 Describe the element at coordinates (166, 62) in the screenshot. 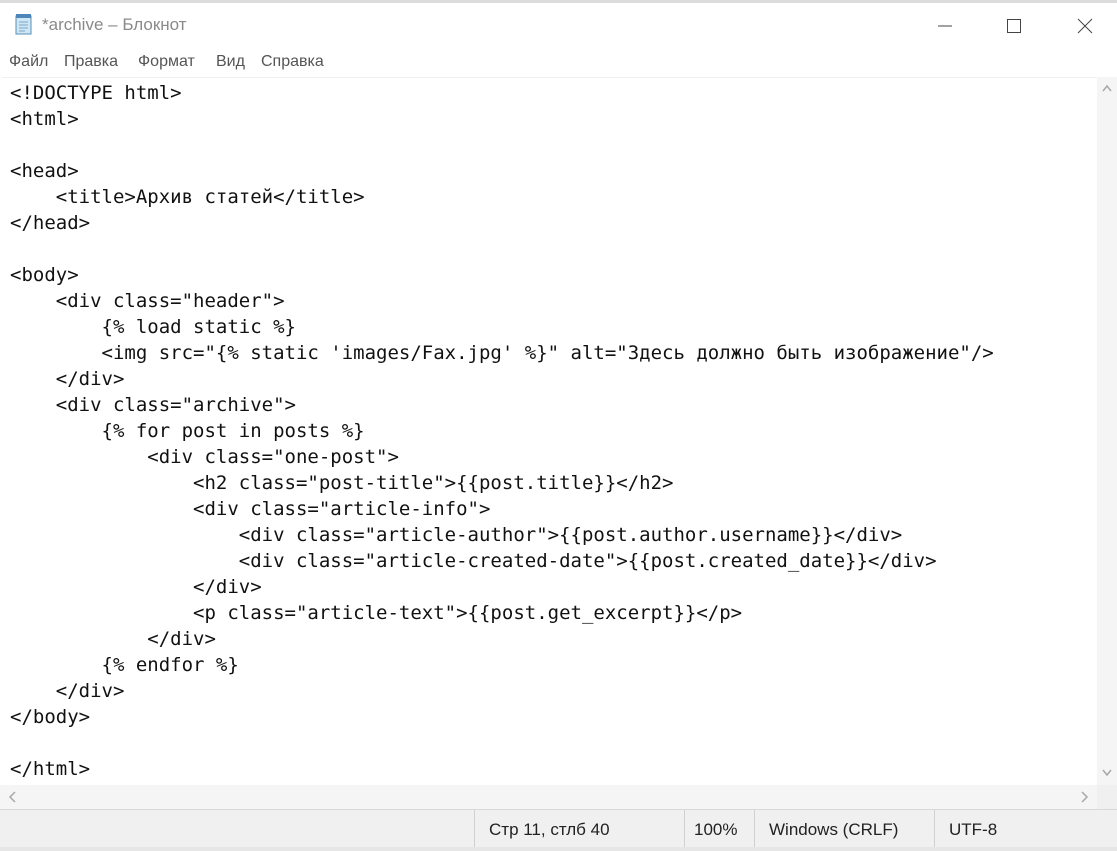

I see `menu-format: Формат` at that location.